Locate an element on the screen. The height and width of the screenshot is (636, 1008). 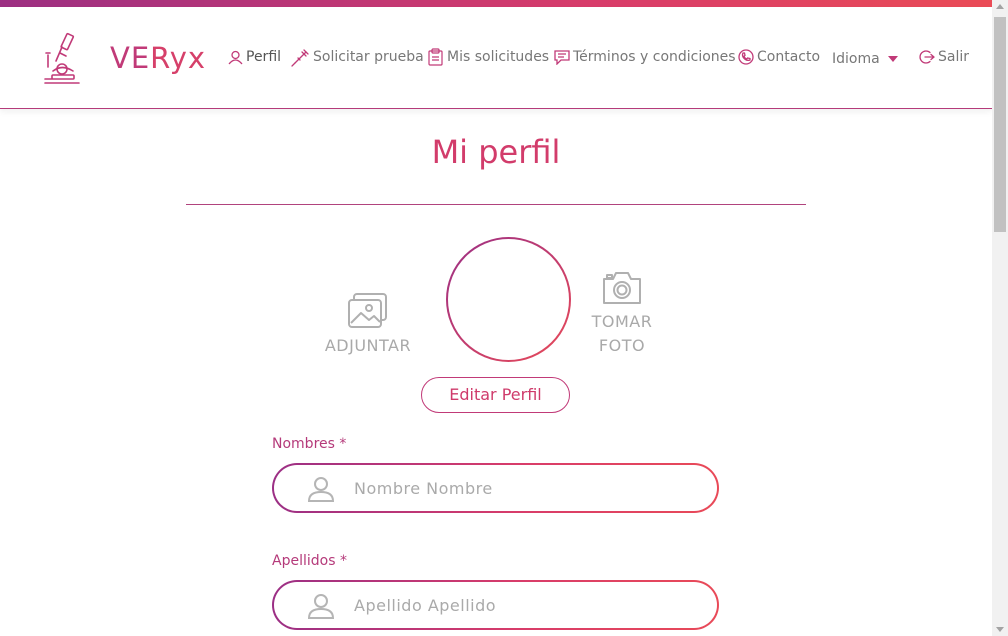
camera-icon is located at coordinates (622, 288).